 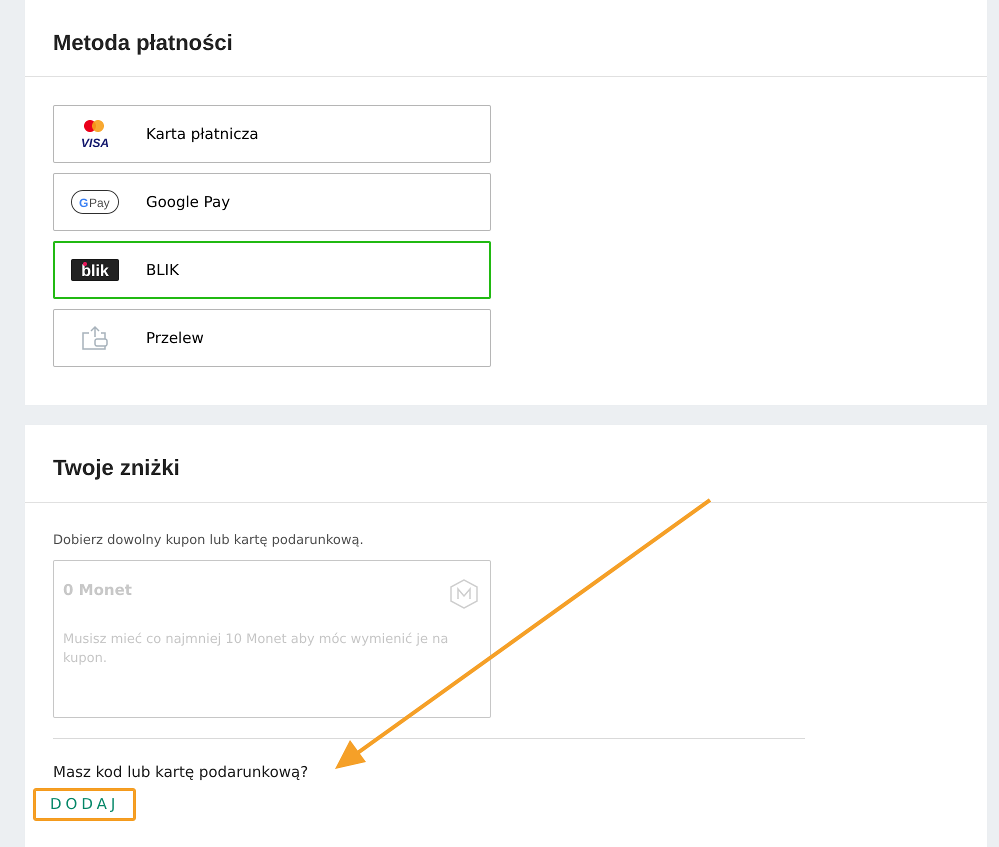 I want to click on payment-option: Przelew, so click(x=272, y=338).